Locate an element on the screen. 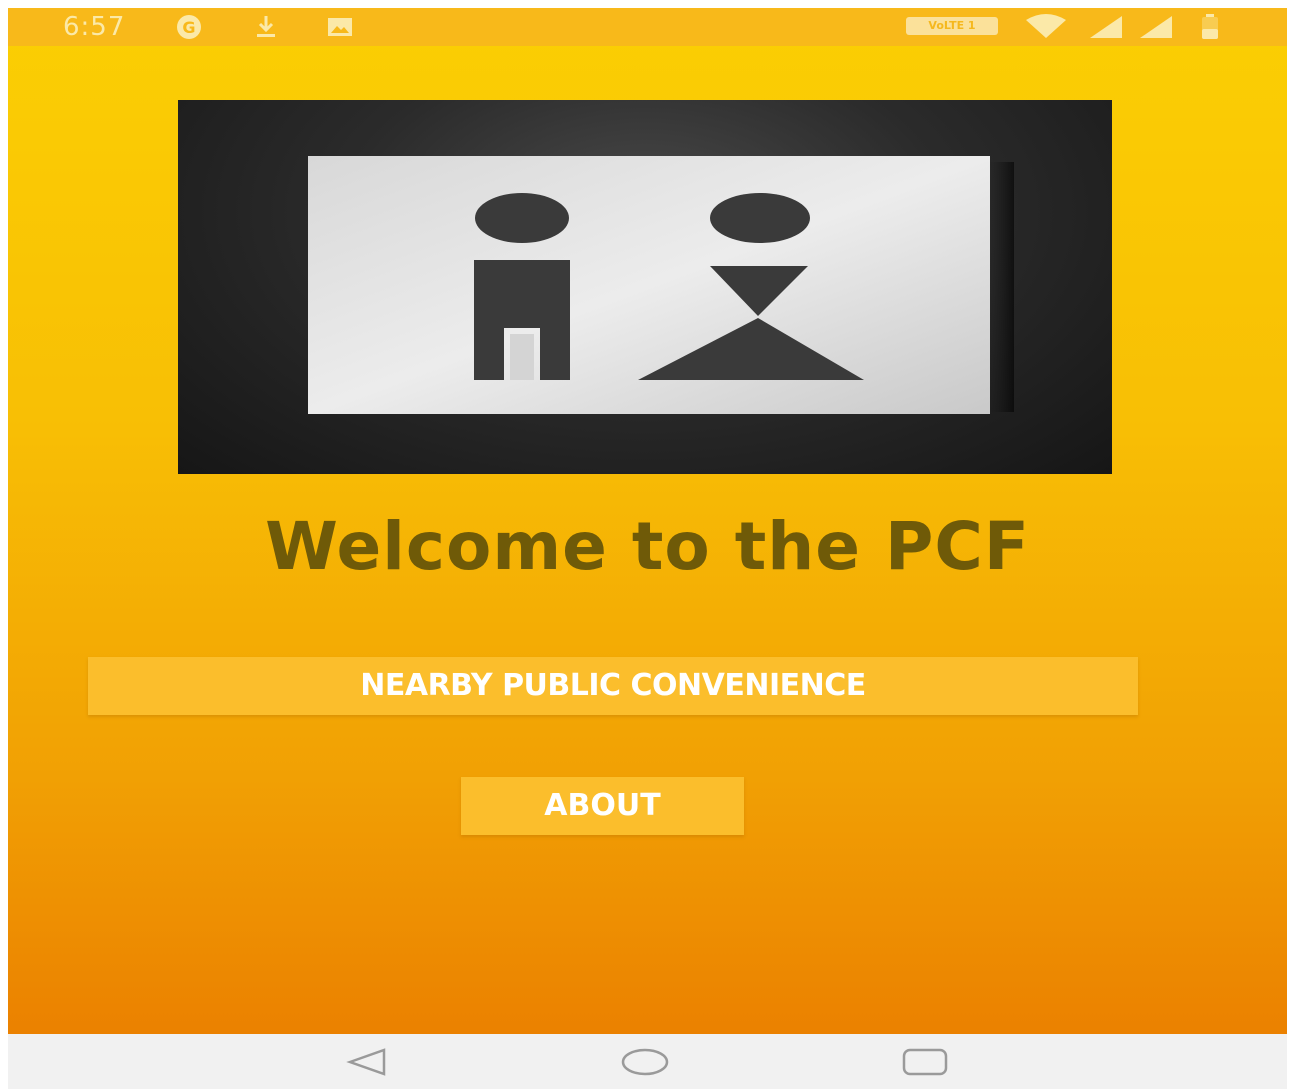 This screenshot has height=1089, width=1293. volte-badge: VoLTE 1 is located at coordinates (952, 26).